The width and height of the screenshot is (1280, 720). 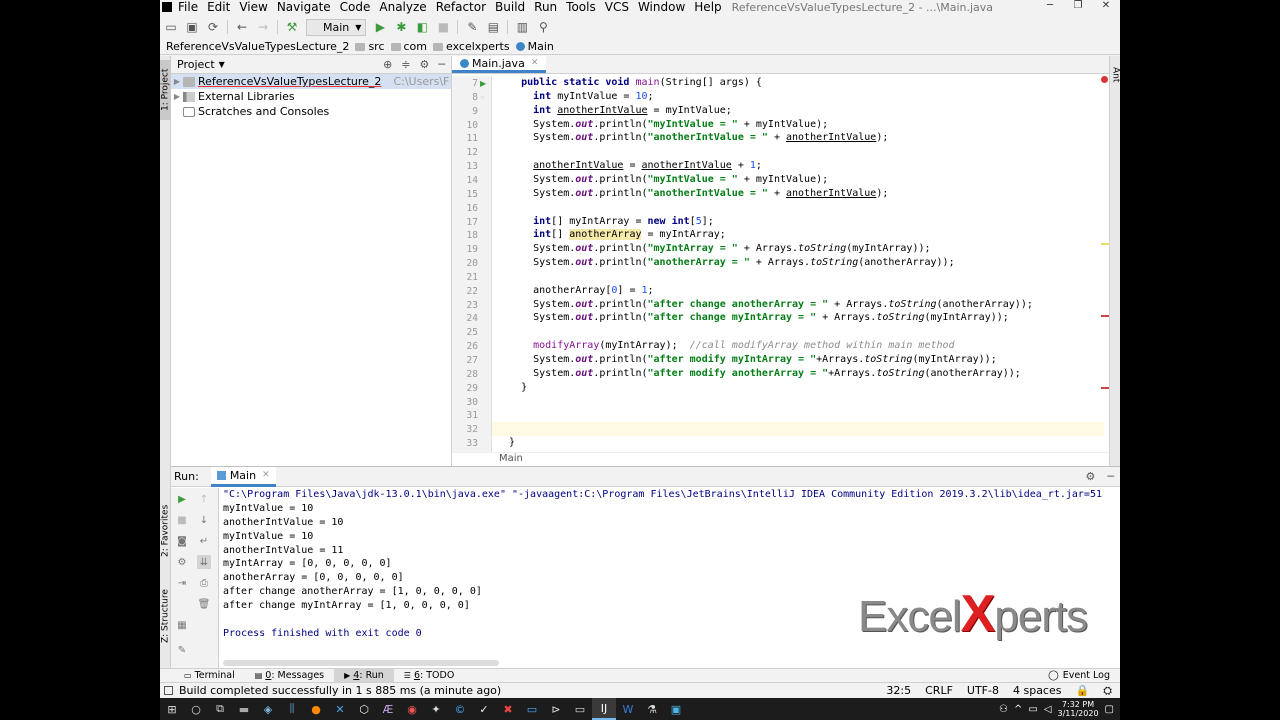 I want to click on event-log-button: ◯ Event Log, so click(x=1084, y=675).